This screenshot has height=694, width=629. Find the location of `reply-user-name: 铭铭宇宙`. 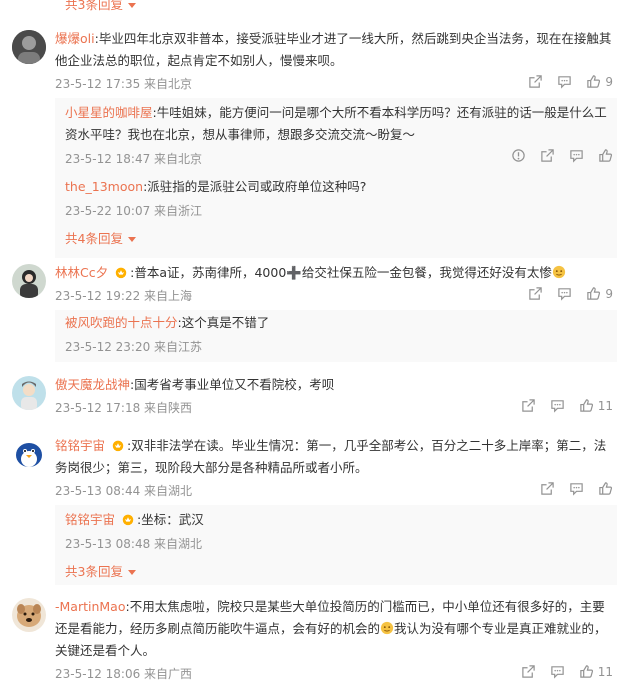

reply-user-name: 铭铭宇宙 is located at coordinates (90, 519).